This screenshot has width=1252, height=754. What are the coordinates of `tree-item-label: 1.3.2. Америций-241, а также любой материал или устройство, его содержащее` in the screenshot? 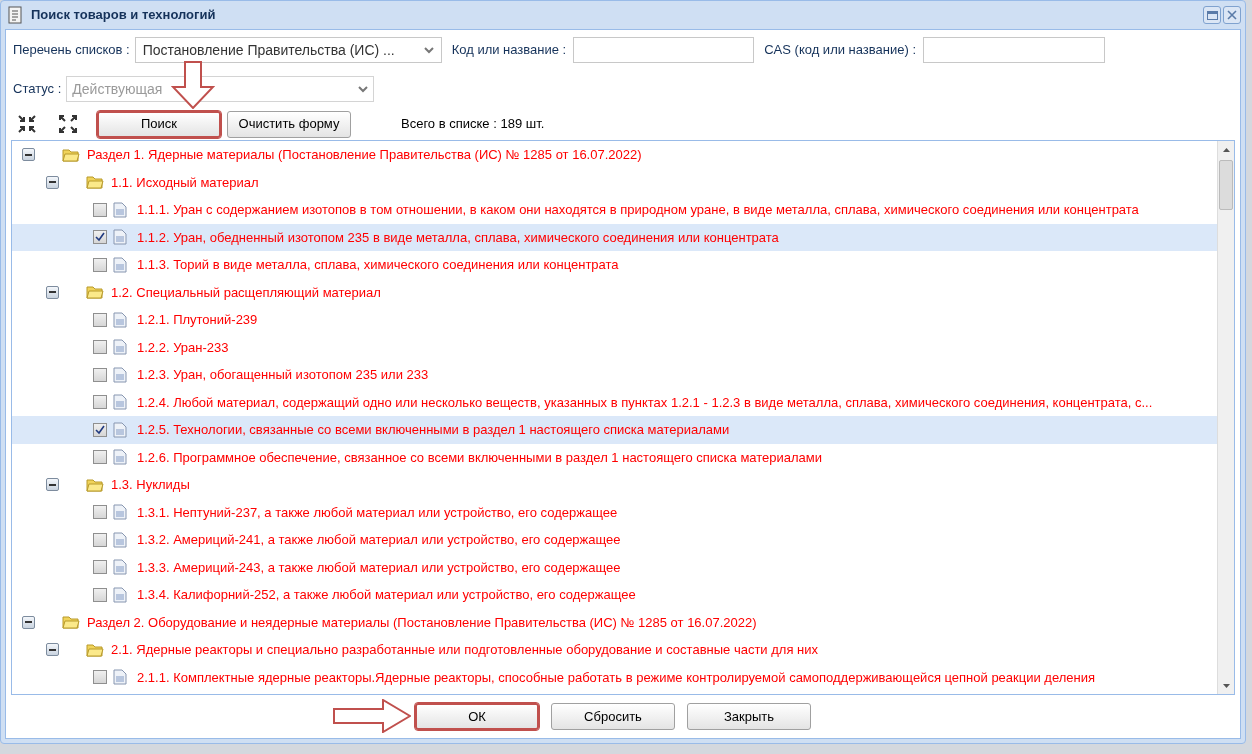 It's located at (379, 540).